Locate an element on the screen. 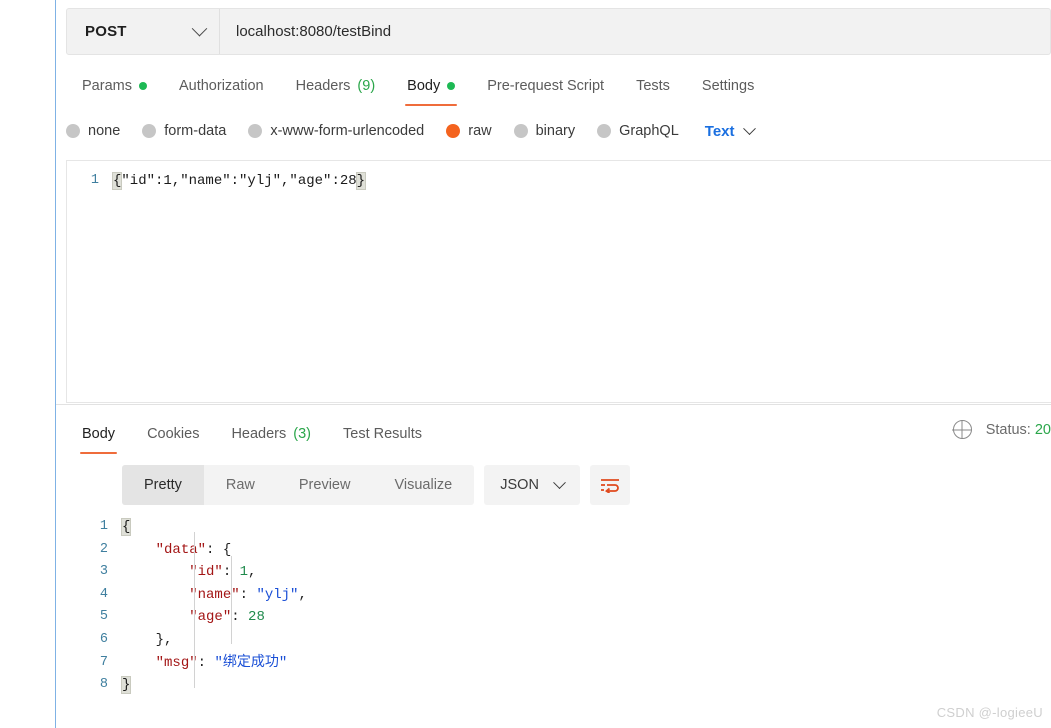 The height and width of the screenshot is (728, 1051). body-type-x-www-form-urlencoded: x-www-form-urlencoded is located at coordinates (336, 131).